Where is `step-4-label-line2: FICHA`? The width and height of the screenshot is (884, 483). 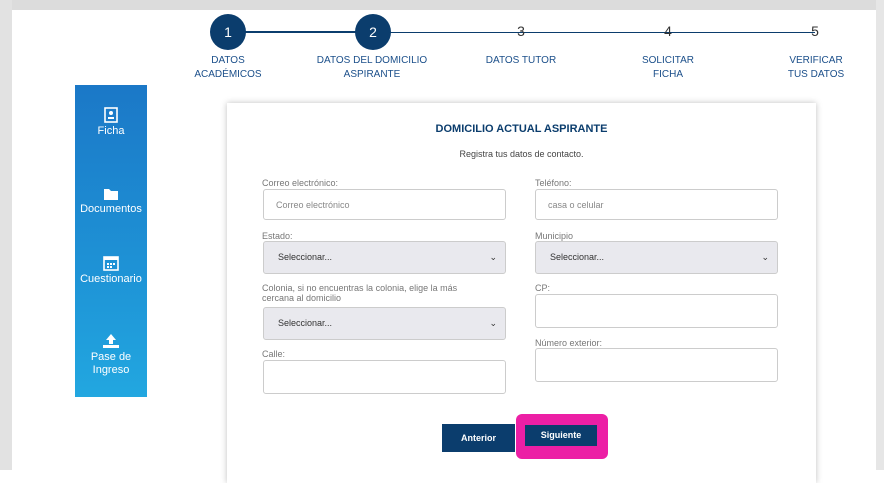 step-4-label-line2: FICHA is located at coordinates (668, 74).